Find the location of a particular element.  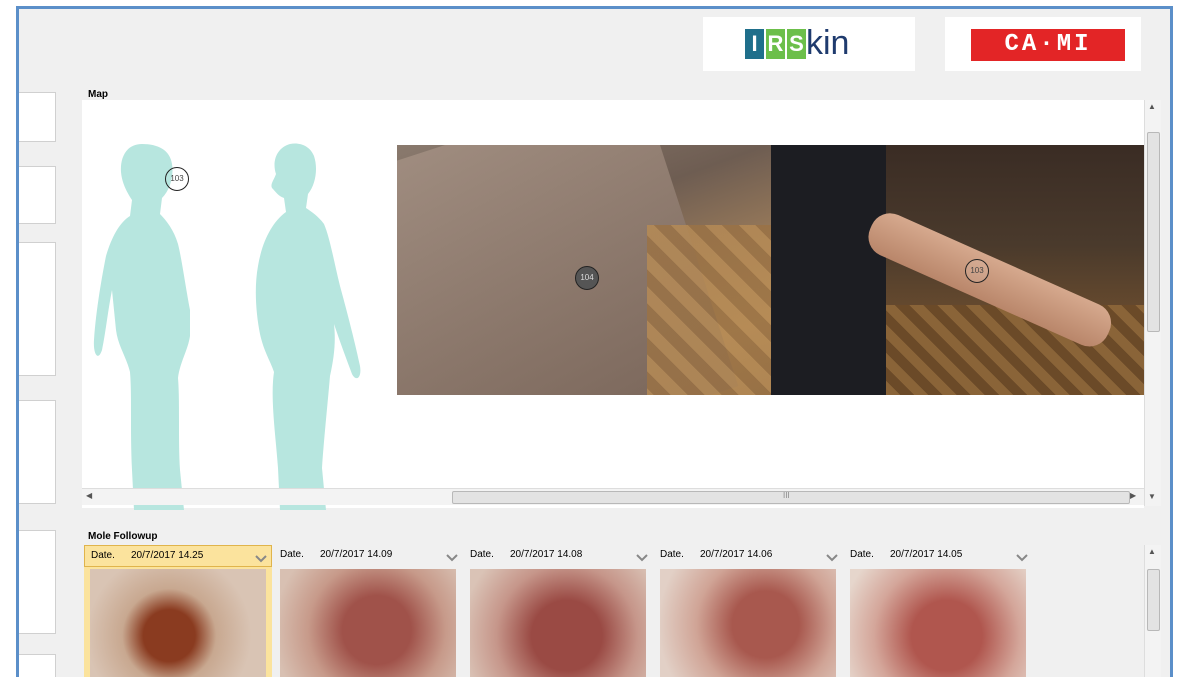

map-horizontal-scrollbar: ◀ III ▶ is located at coordinates (613, 496).